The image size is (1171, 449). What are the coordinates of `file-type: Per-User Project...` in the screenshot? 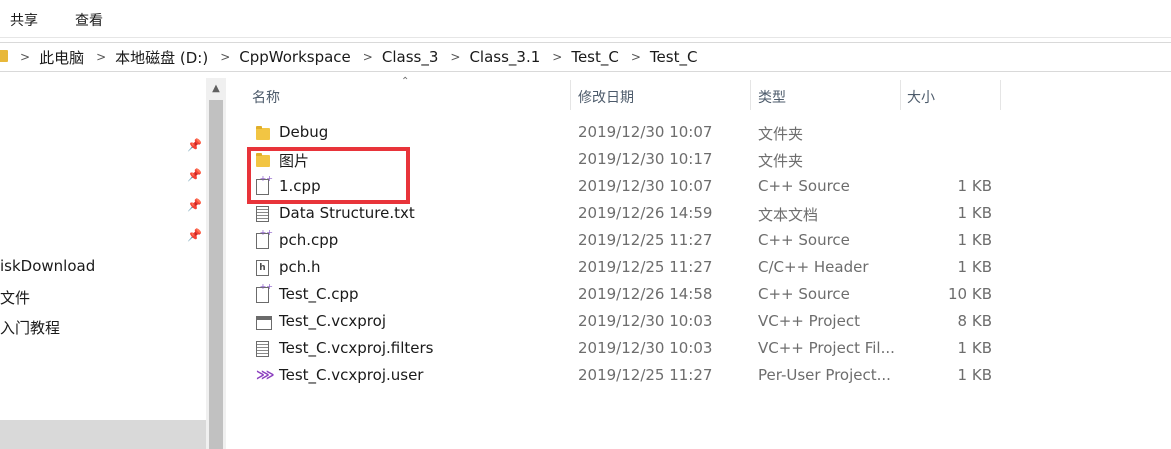 It's located at (824, 375).